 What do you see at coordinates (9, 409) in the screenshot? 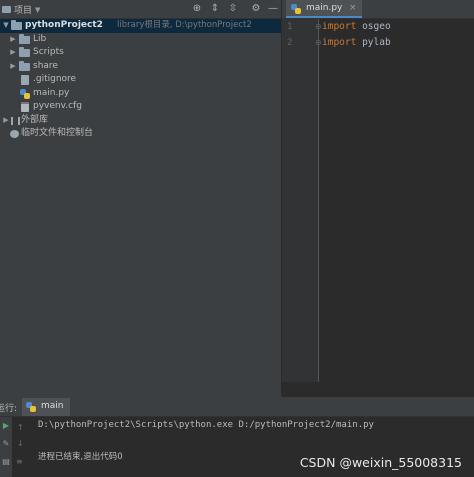
I see `run-panel-label: 运行:` at bounding box center [9, 409].